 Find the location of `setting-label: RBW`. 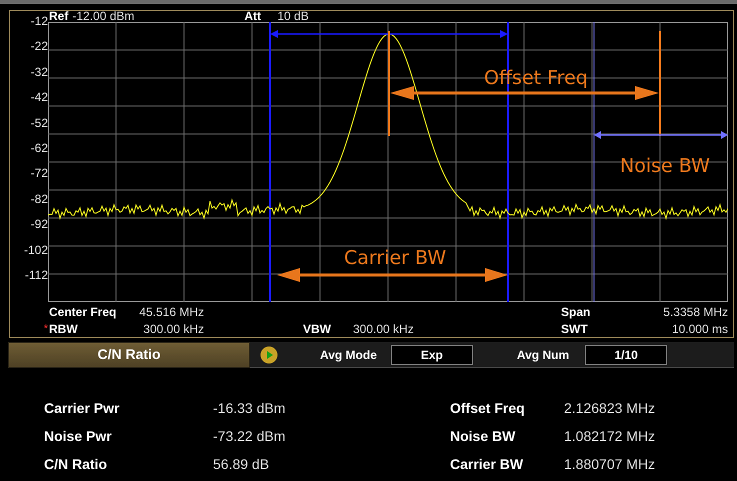

setting-label: RBW is located at coordinates (64, 329).